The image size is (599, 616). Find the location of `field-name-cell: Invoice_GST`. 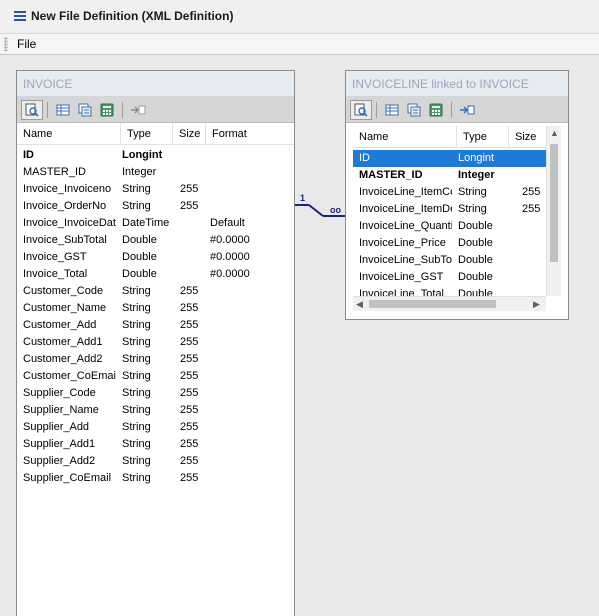

field-name-cell: Invoice_GST is located at coordinates (55, 257).